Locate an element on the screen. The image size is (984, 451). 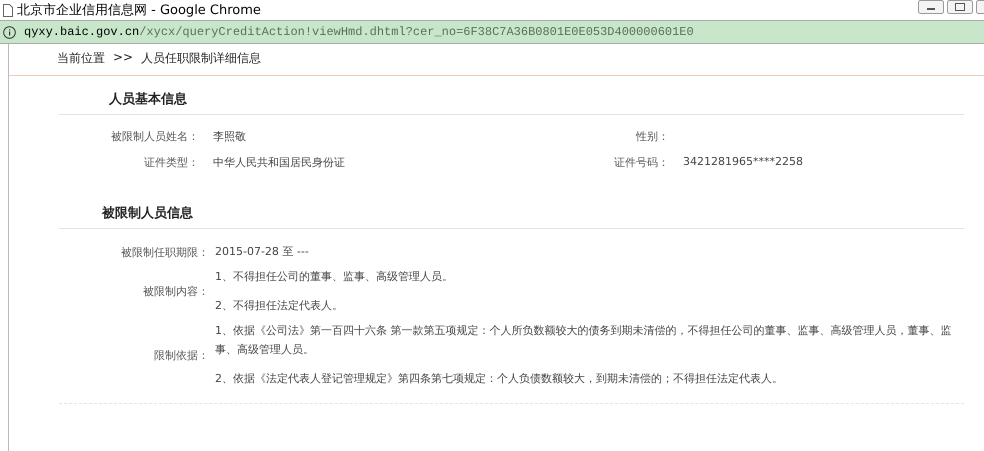
field-label: 证件号码： is located at coordinates (641, 162).